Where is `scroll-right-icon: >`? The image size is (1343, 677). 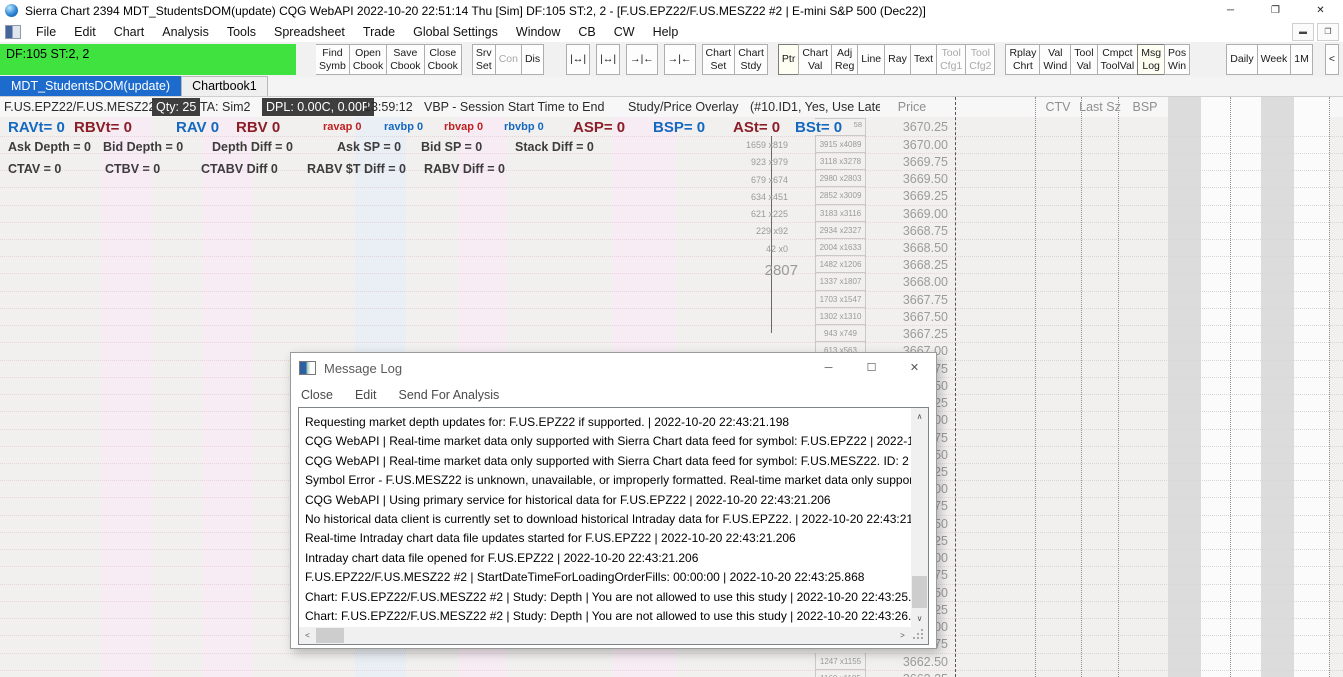
scroll-right-icon: > is located at coordinates (902, 635).